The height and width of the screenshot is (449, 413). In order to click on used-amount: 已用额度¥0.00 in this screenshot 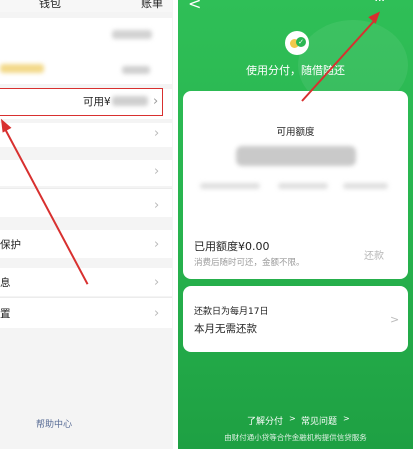, I will do `click(232, 246)`.